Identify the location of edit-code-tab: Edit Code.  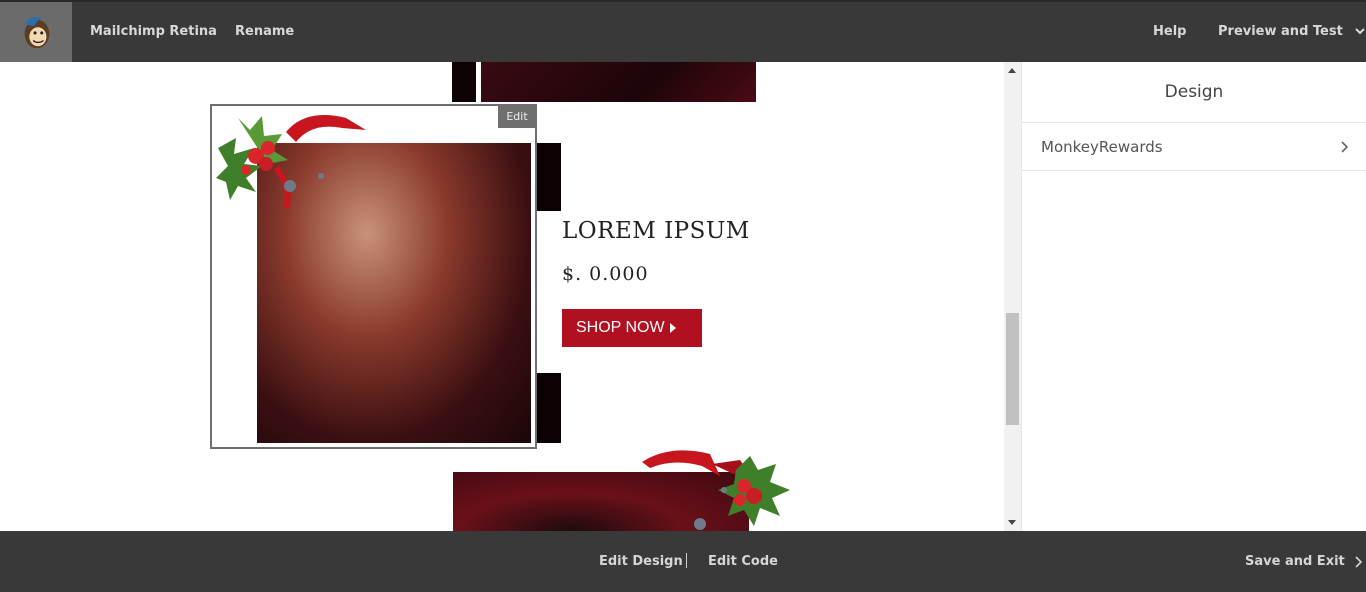
(743, 561).